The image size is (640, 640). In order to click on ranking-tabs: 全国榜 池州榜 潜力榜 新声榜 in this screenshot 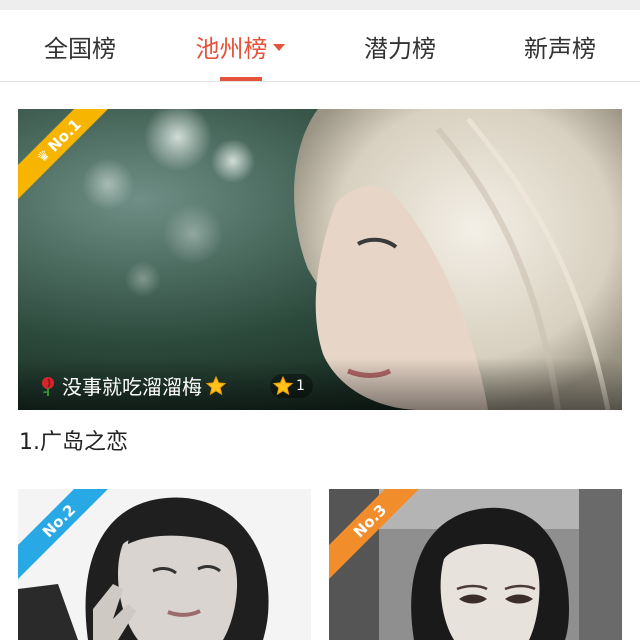, I will do `click(320, 46)`.